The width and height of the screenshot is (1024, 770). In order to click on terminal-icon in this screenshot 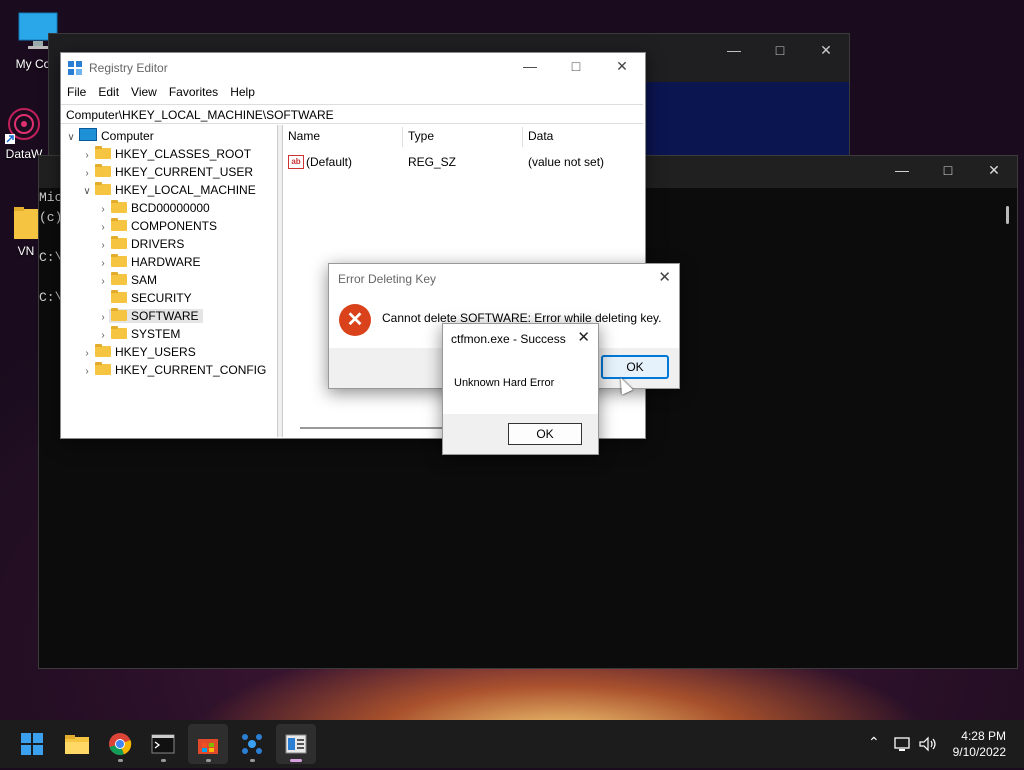, I will do `click(163, 744)`.